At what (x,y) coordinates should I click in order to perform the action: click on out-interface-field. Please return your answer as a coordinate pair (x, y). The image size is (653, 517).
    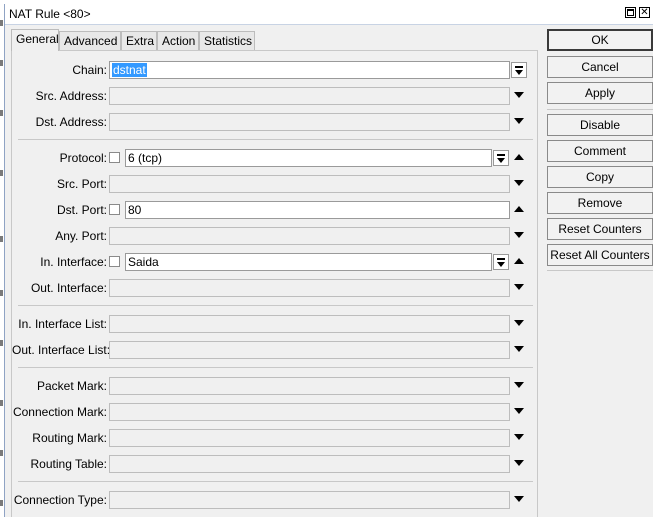
    Looking at the image, I should click on (309, 288).